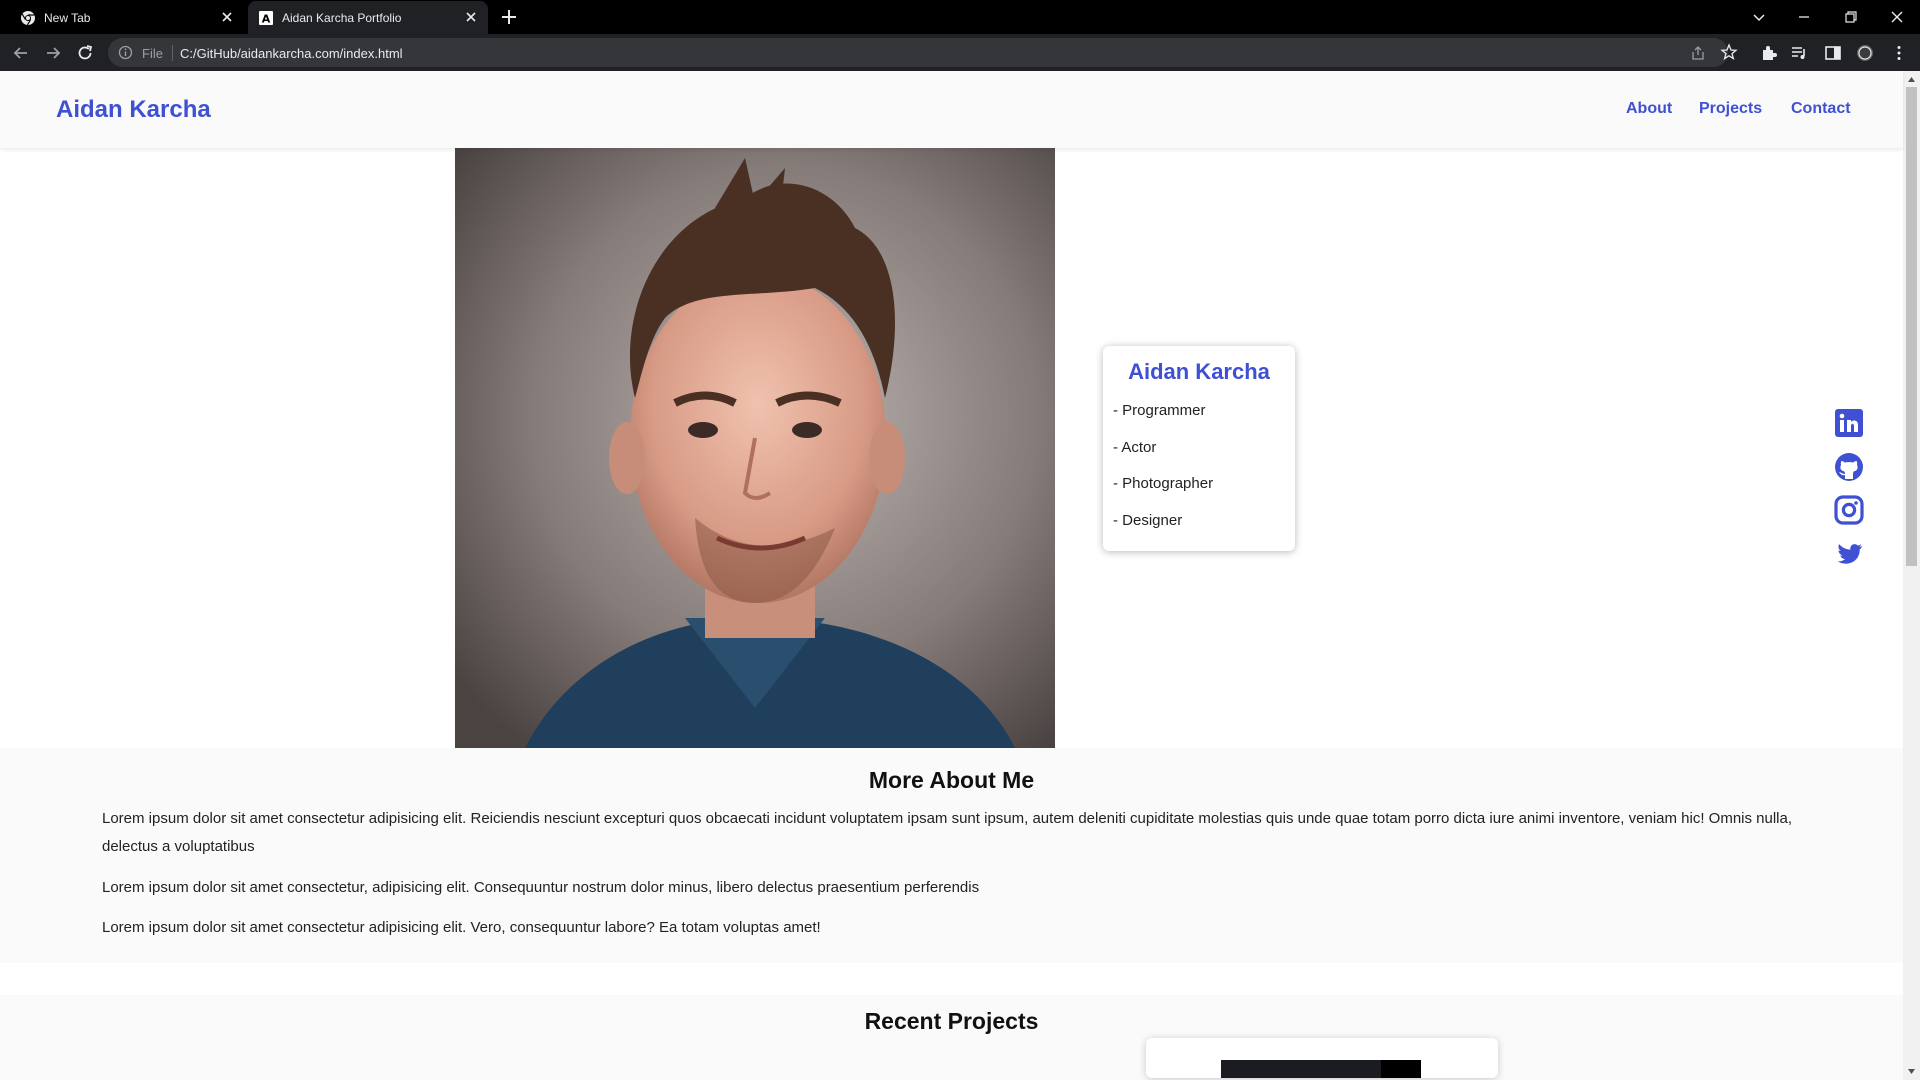 The image size is (1920, 1080). What do you see at coordinates (1159, 410) in the screenshot?
I see `role-item: - Programmer` at bounding box center [1159, 410].